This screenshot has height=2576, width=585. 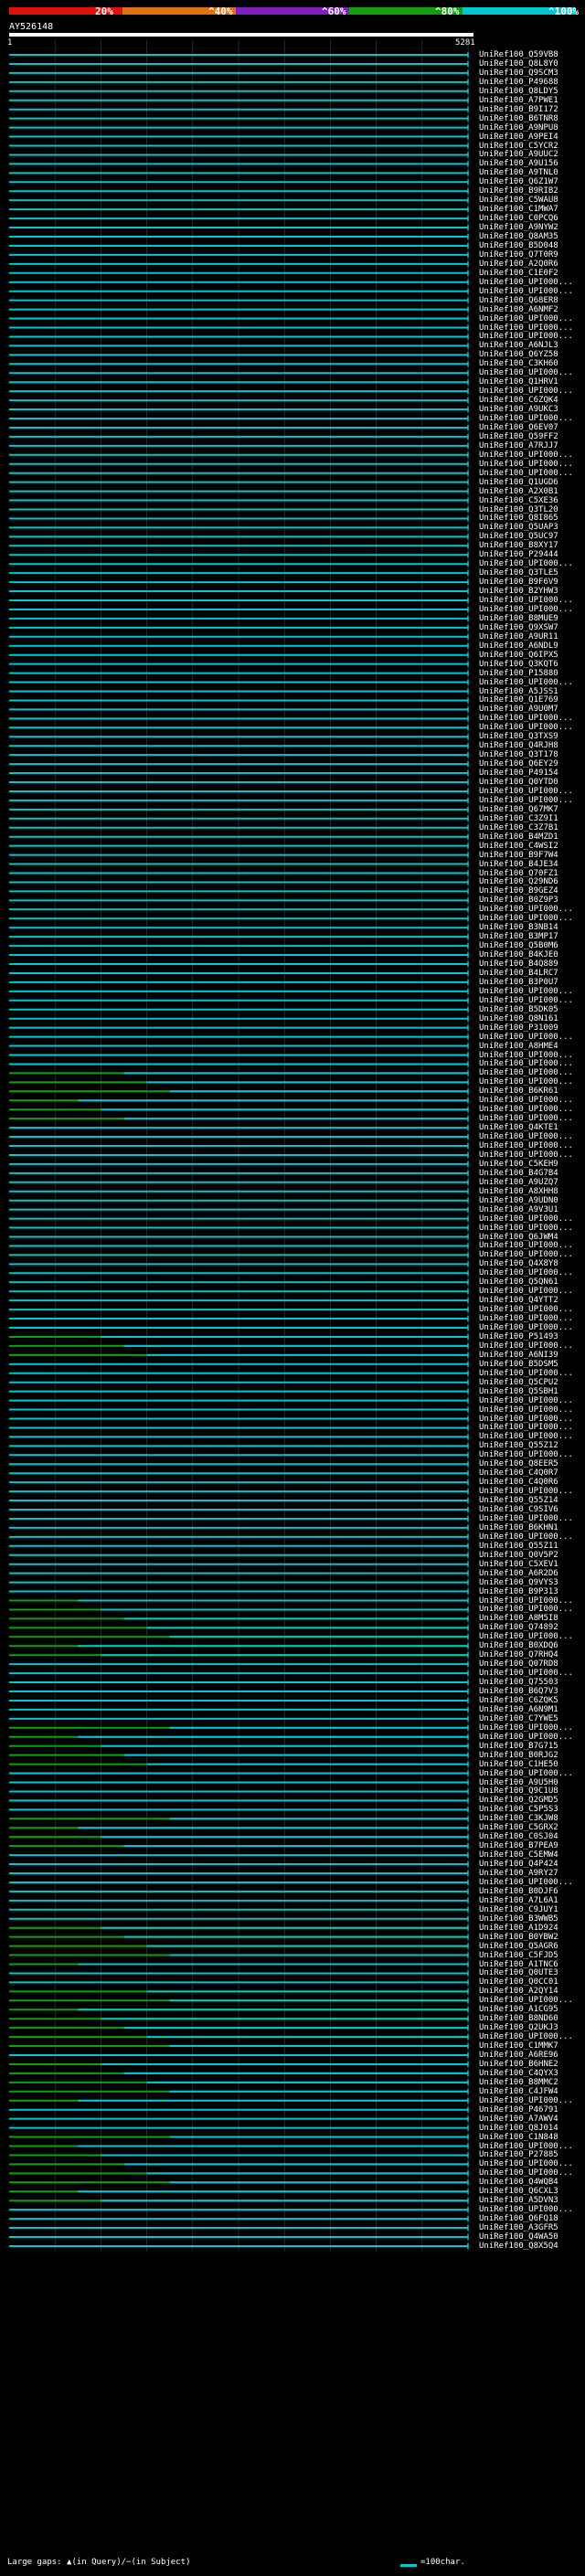 I want to click on hit-label: UniRef100_Q0V5P2, so click(x=532, y=1555).